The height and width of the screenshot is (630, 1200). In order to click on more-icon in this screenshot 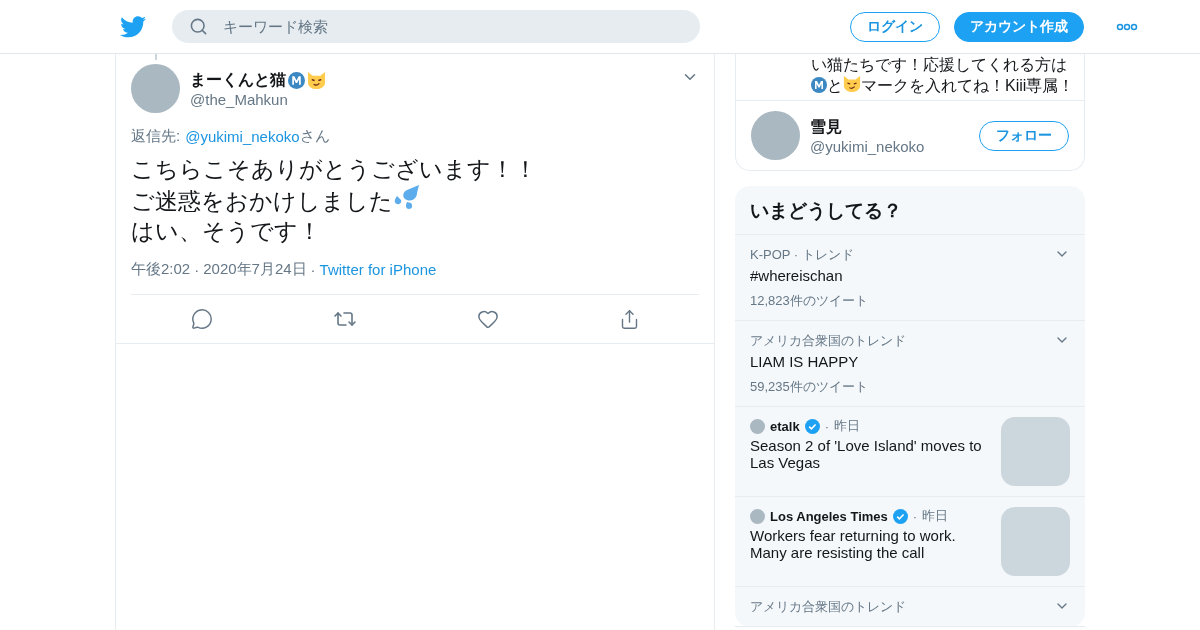, I will do `click(1127, 26)`.